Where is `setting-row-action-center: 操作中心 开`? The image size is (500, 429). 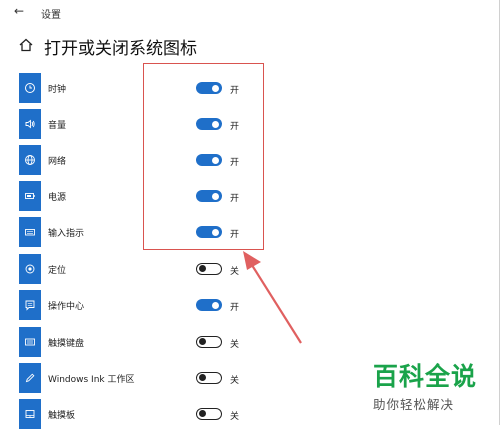
setting-row-action-center: 操作中心 开 is located at coordinates (250, 305).